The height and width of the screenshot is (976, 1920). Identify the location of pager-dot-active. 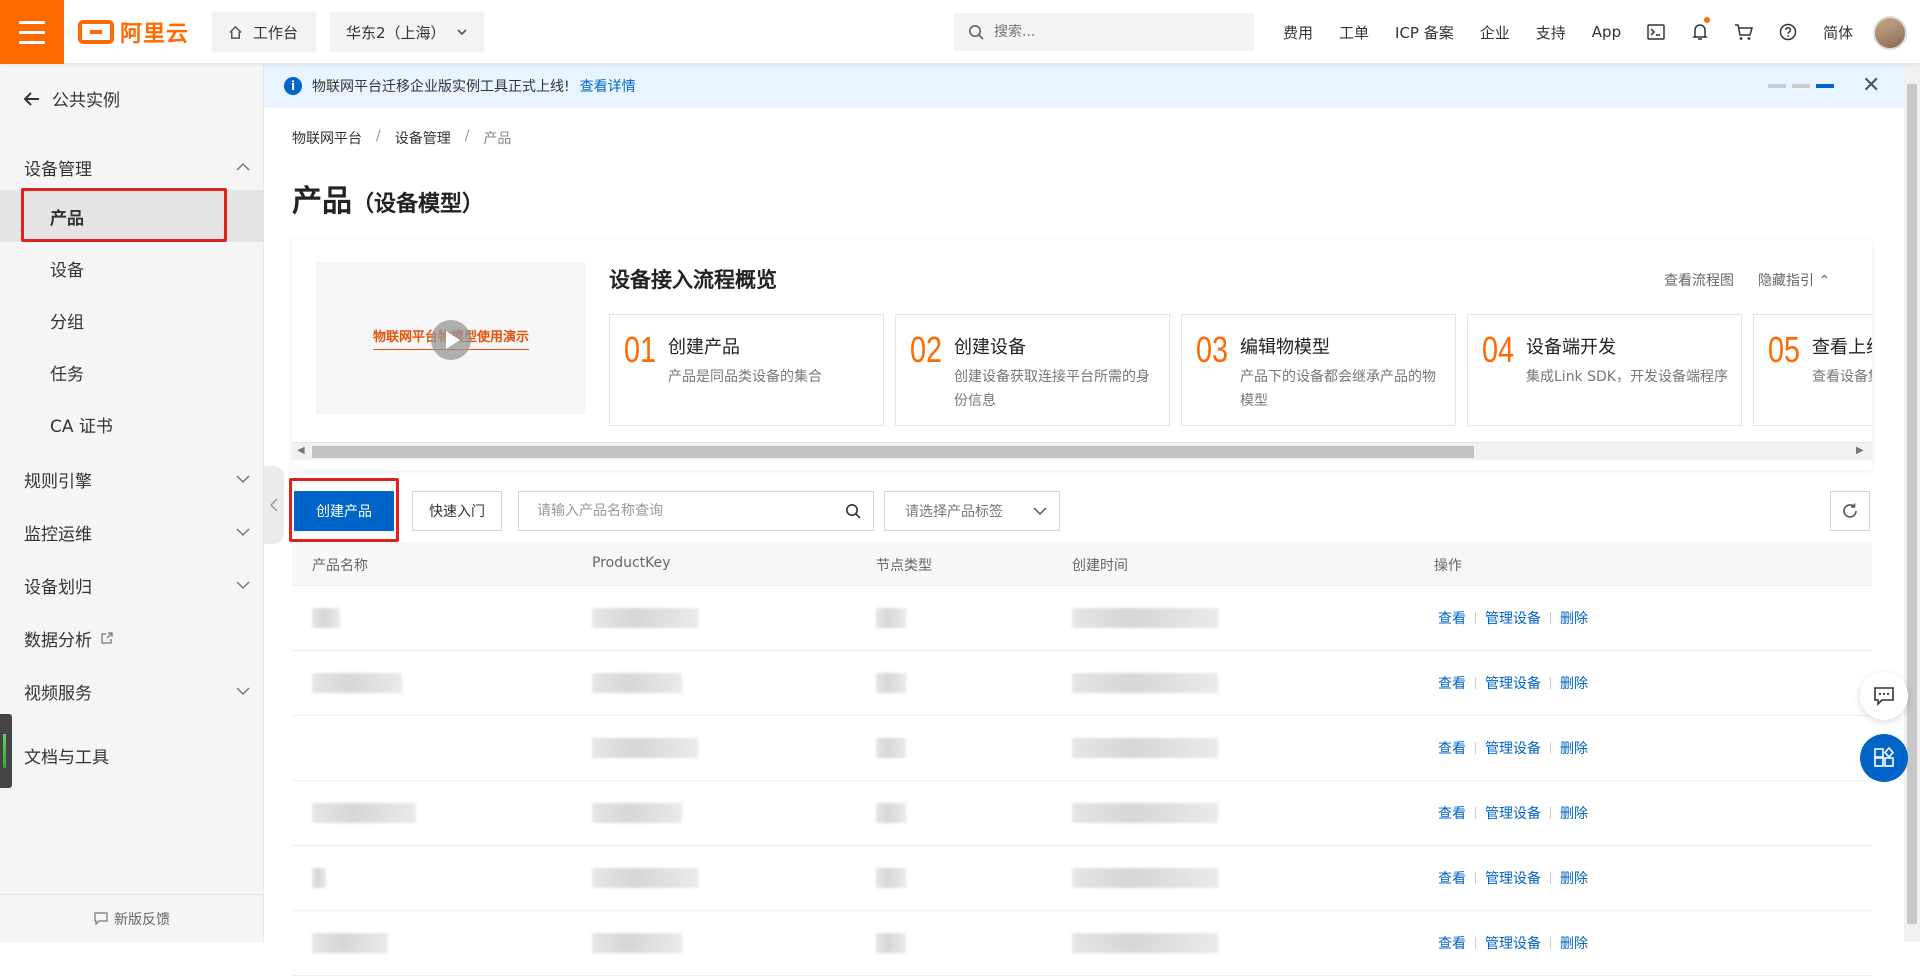
(1825, 86).